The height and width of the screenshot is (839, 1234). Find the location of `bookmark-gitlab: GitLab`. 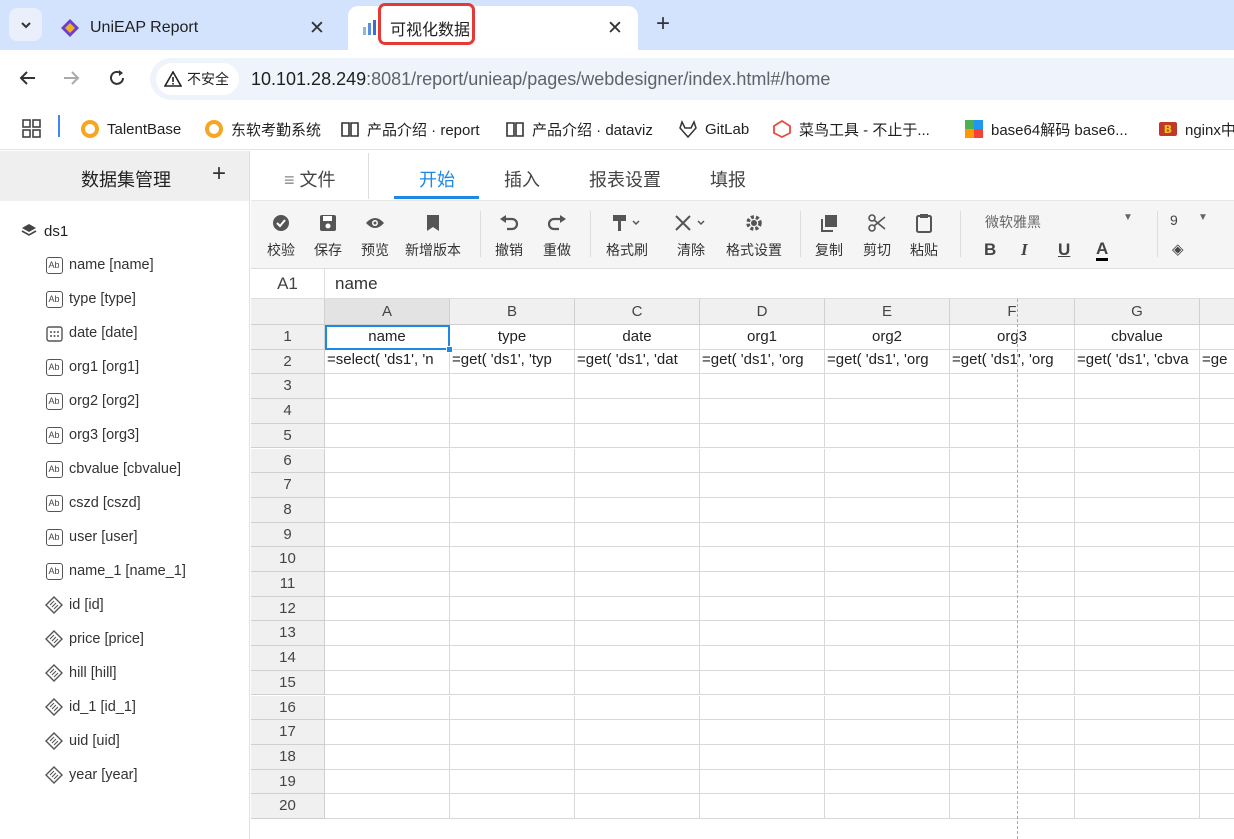

bookmark-gitlab: GitLab is located at coordinates (713, 129).